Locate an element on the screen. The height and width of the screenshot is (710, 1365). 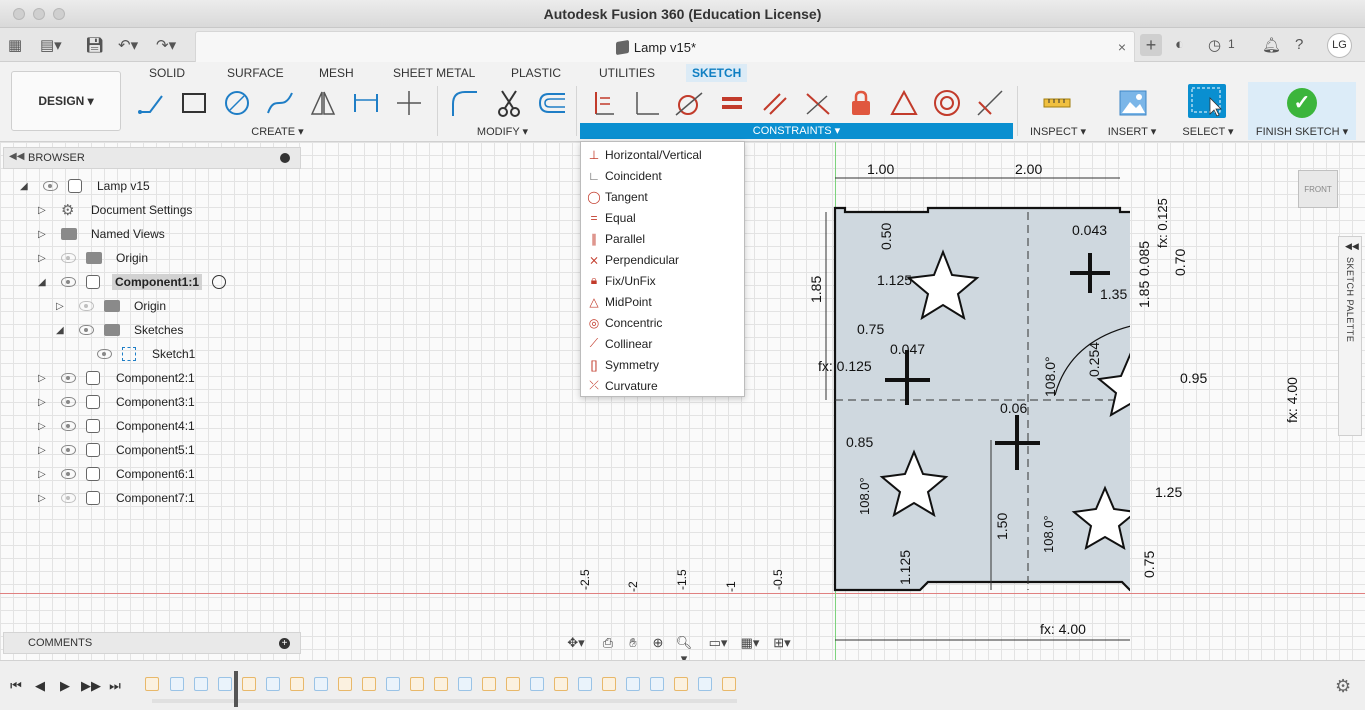
coincident-constraint-icon is located at coordinates (646, 103).